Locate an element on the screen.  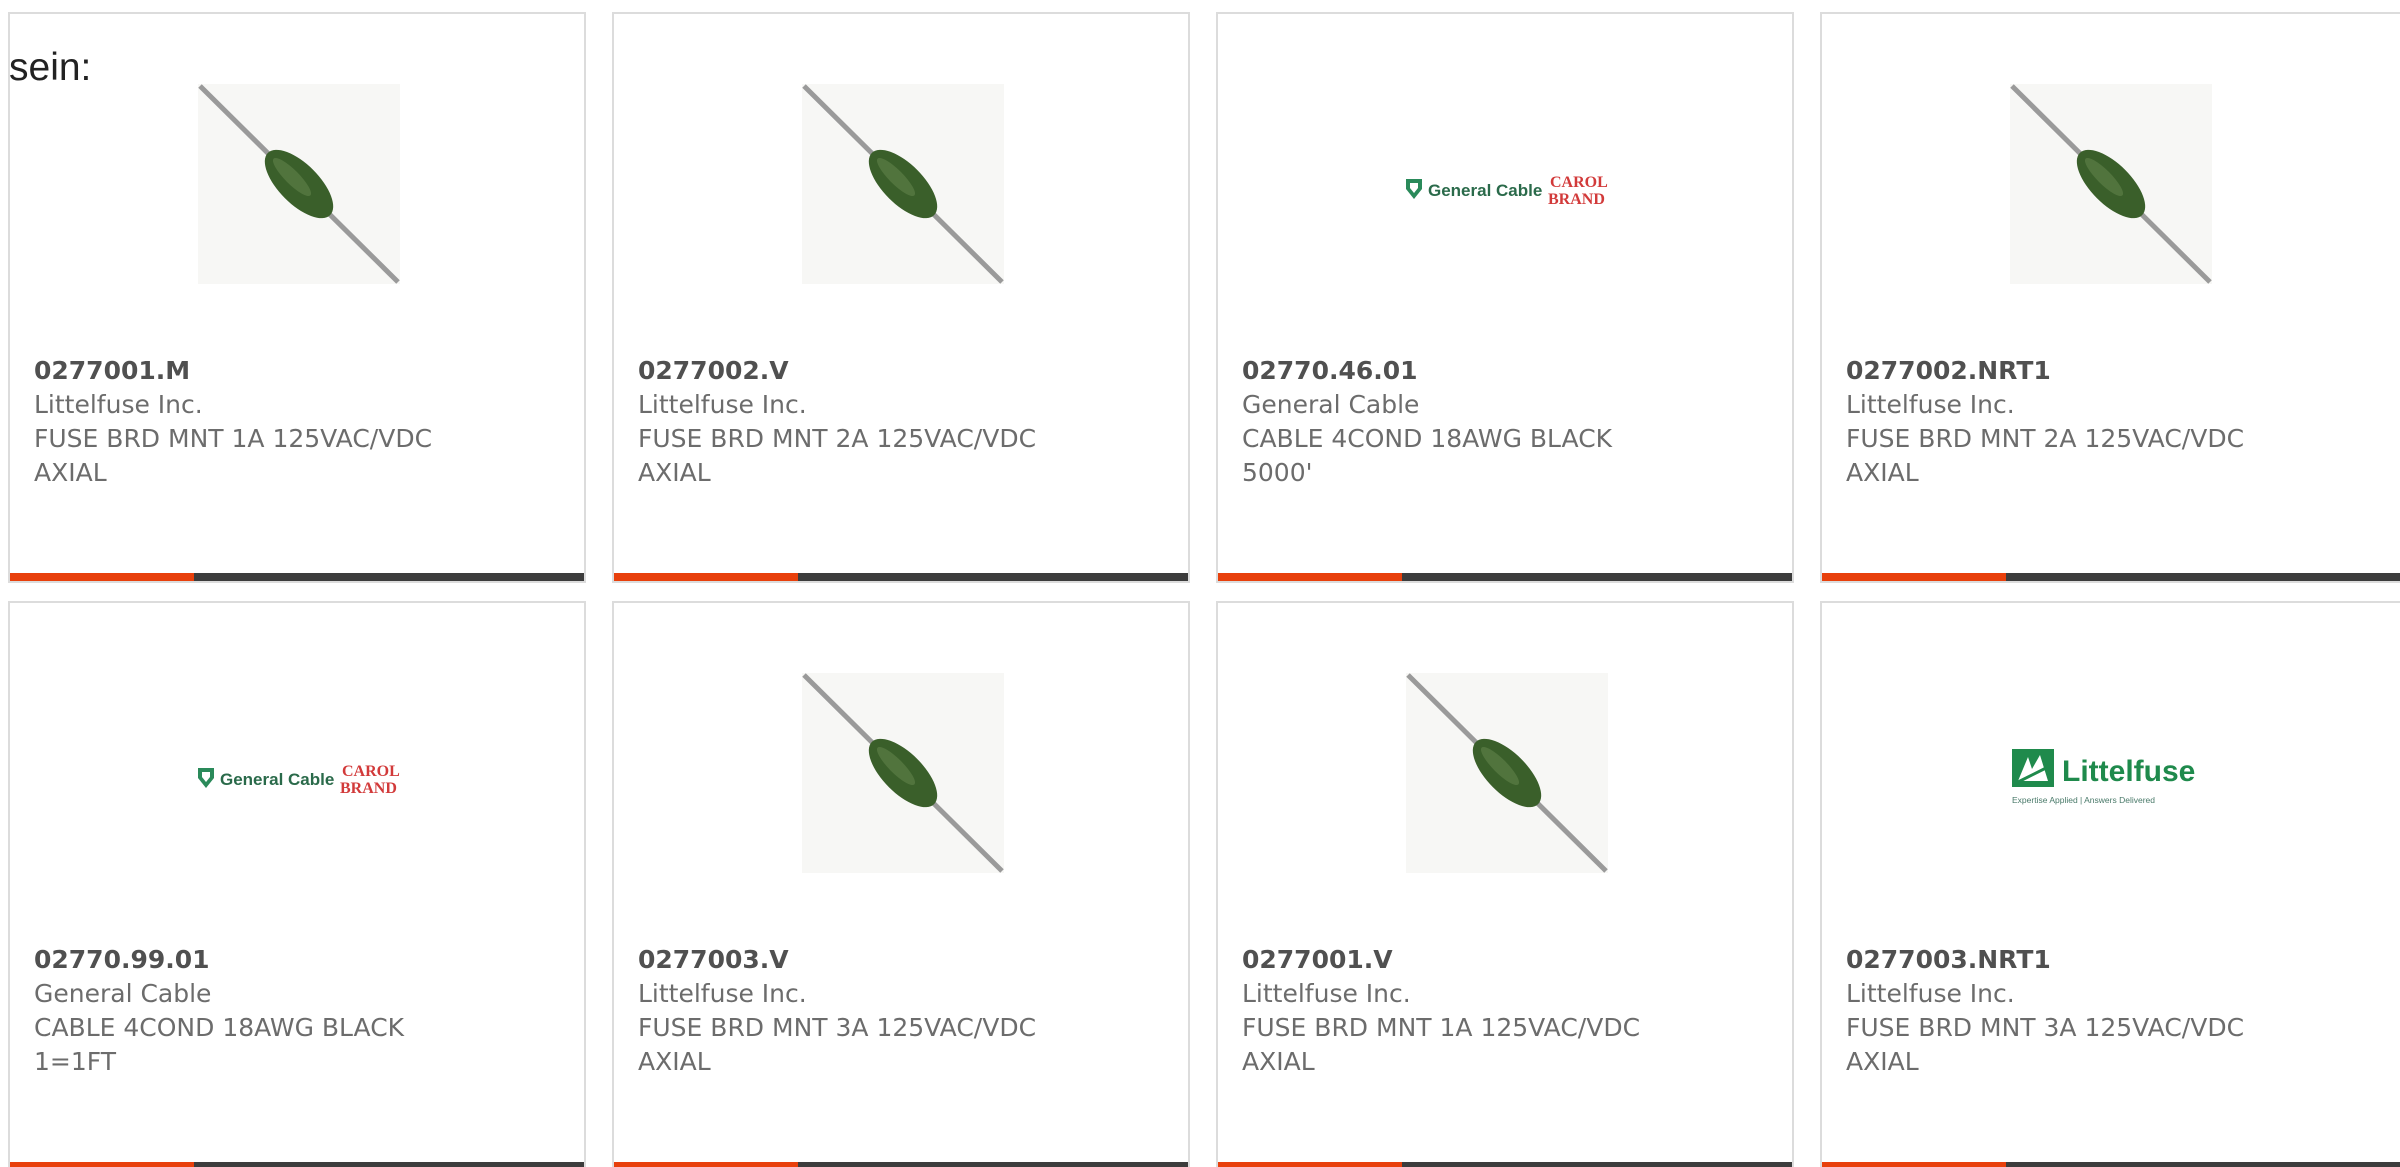
littelfuse-logo-text: Littelfuse is located at coordinates (2128, 771).